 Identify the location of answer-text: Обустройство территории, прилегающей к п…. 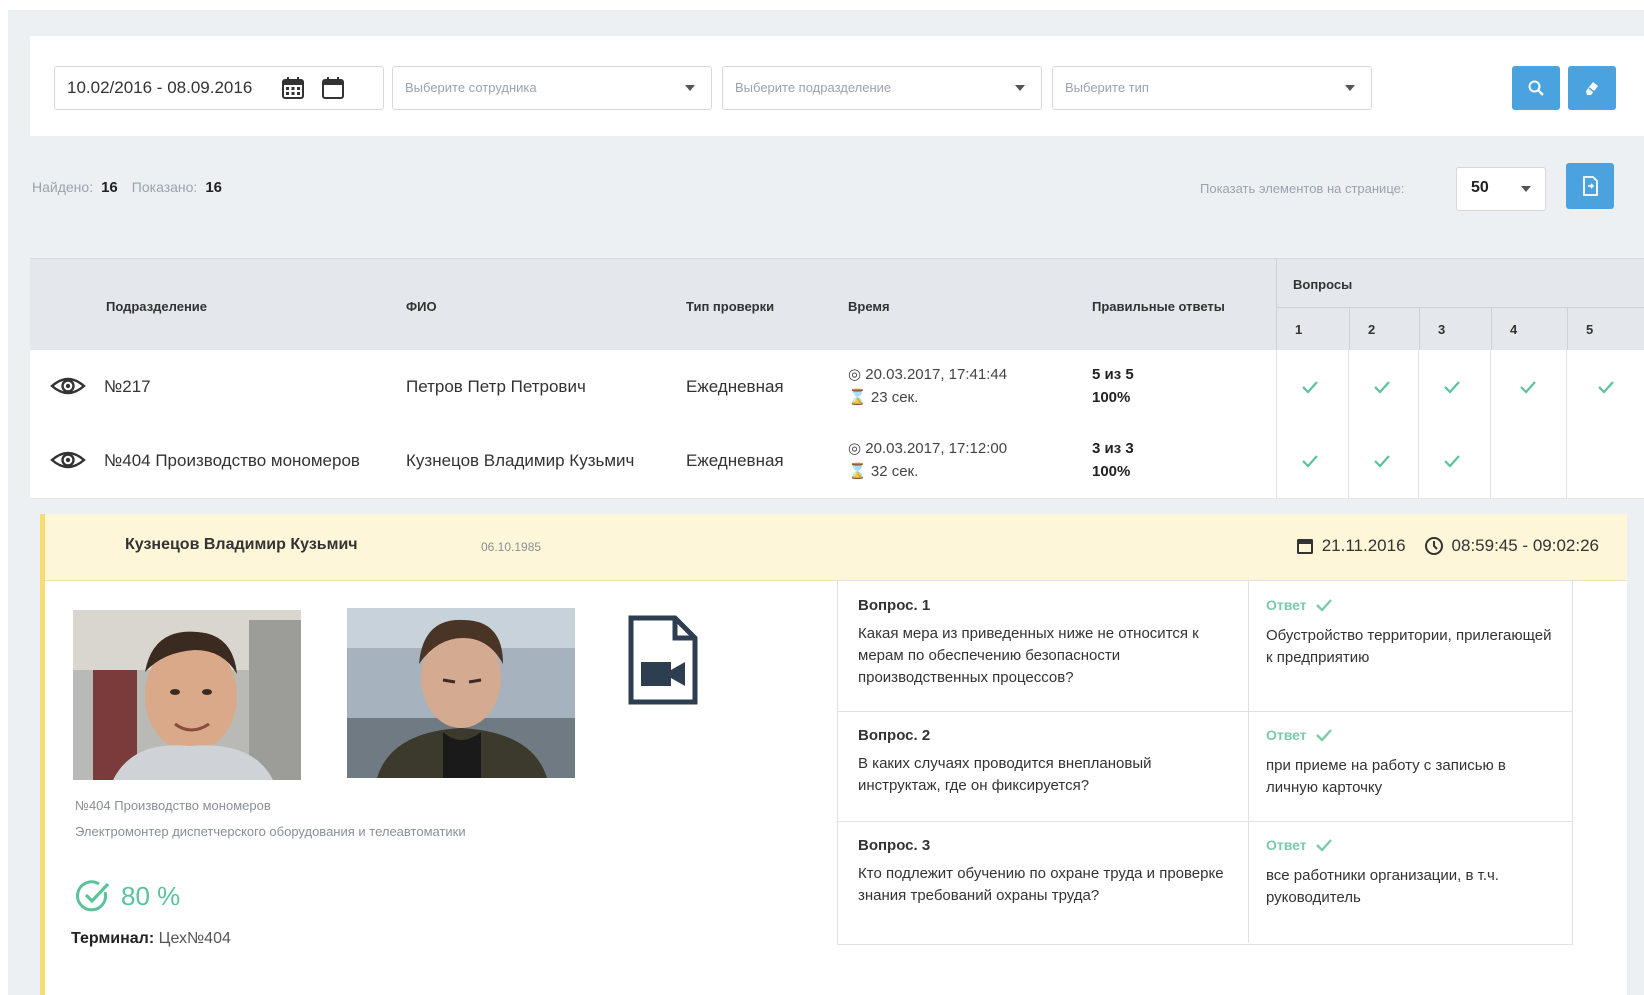
(1409, 646).